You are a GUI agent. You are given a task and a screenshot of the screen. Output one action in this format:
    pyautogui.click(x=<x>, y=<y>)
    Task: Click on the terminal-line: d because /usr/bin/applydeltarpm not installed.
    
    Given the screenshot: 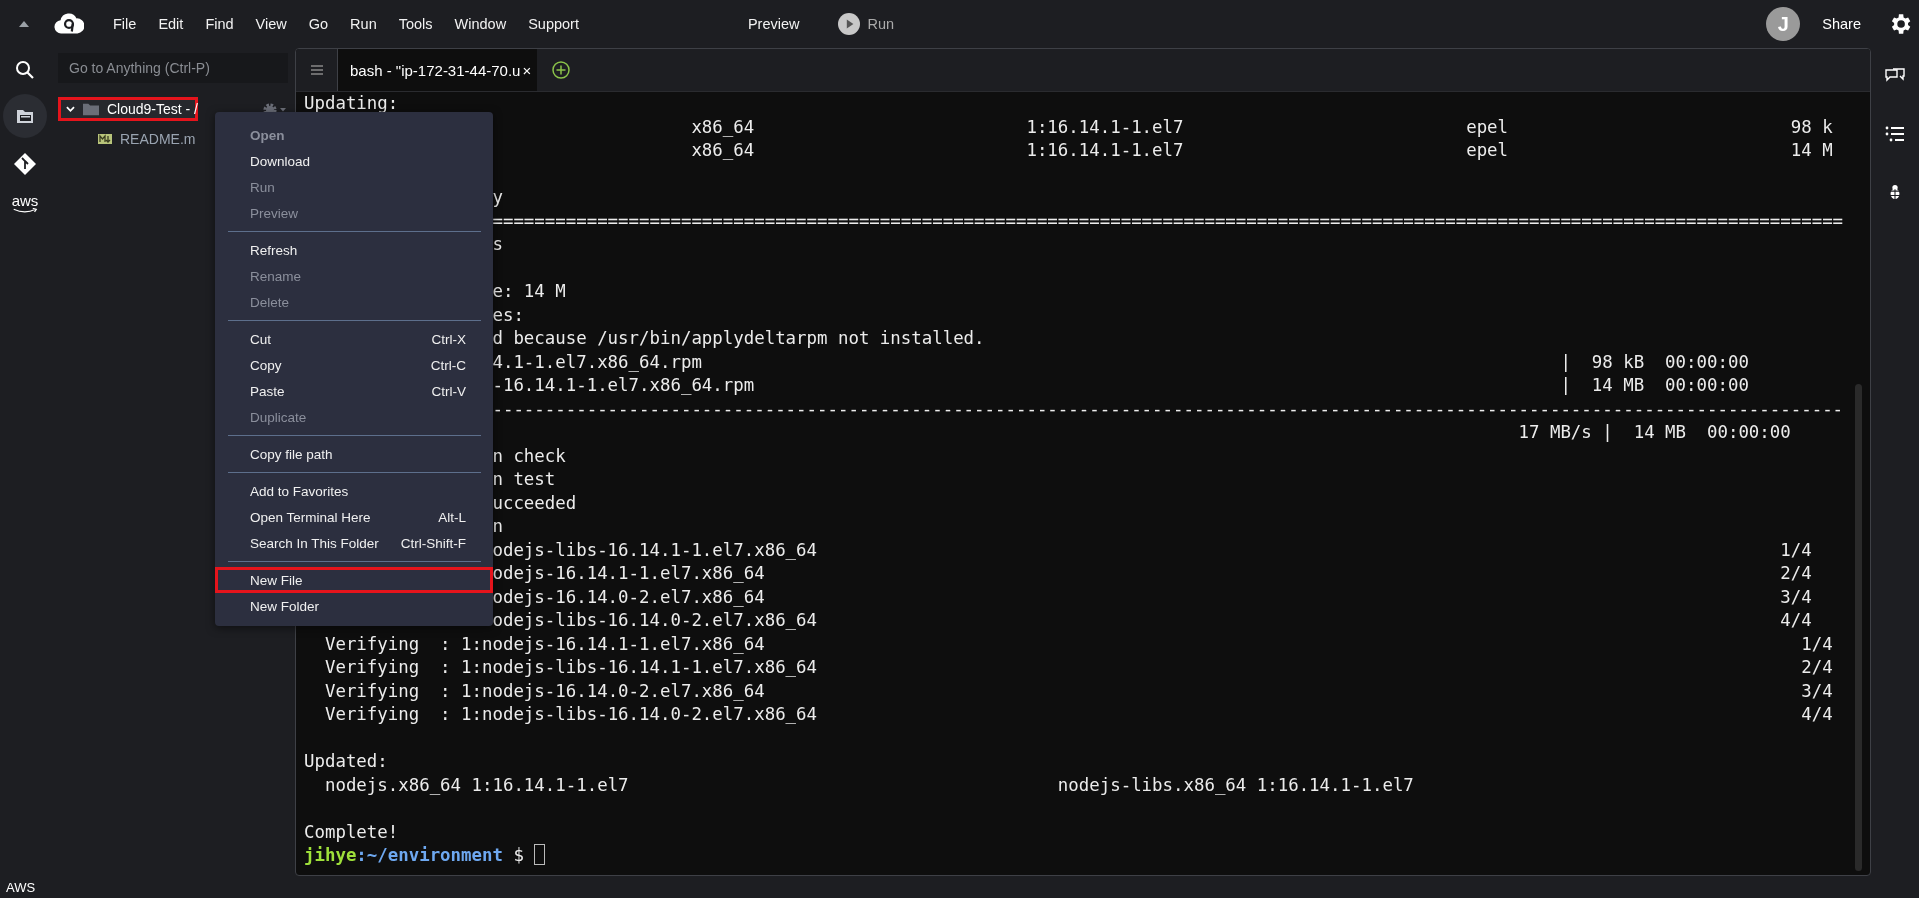 What is the action you would take?
    pyautogui.click(x=738, y=338)
    